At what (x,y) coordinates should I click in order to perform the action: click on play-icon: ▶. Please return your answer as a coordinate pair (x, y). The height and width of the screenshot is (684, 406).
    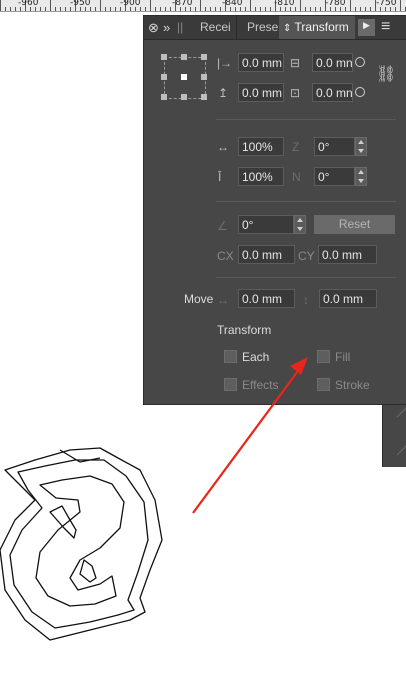
    Looking at the image, I should click on (366, 25).